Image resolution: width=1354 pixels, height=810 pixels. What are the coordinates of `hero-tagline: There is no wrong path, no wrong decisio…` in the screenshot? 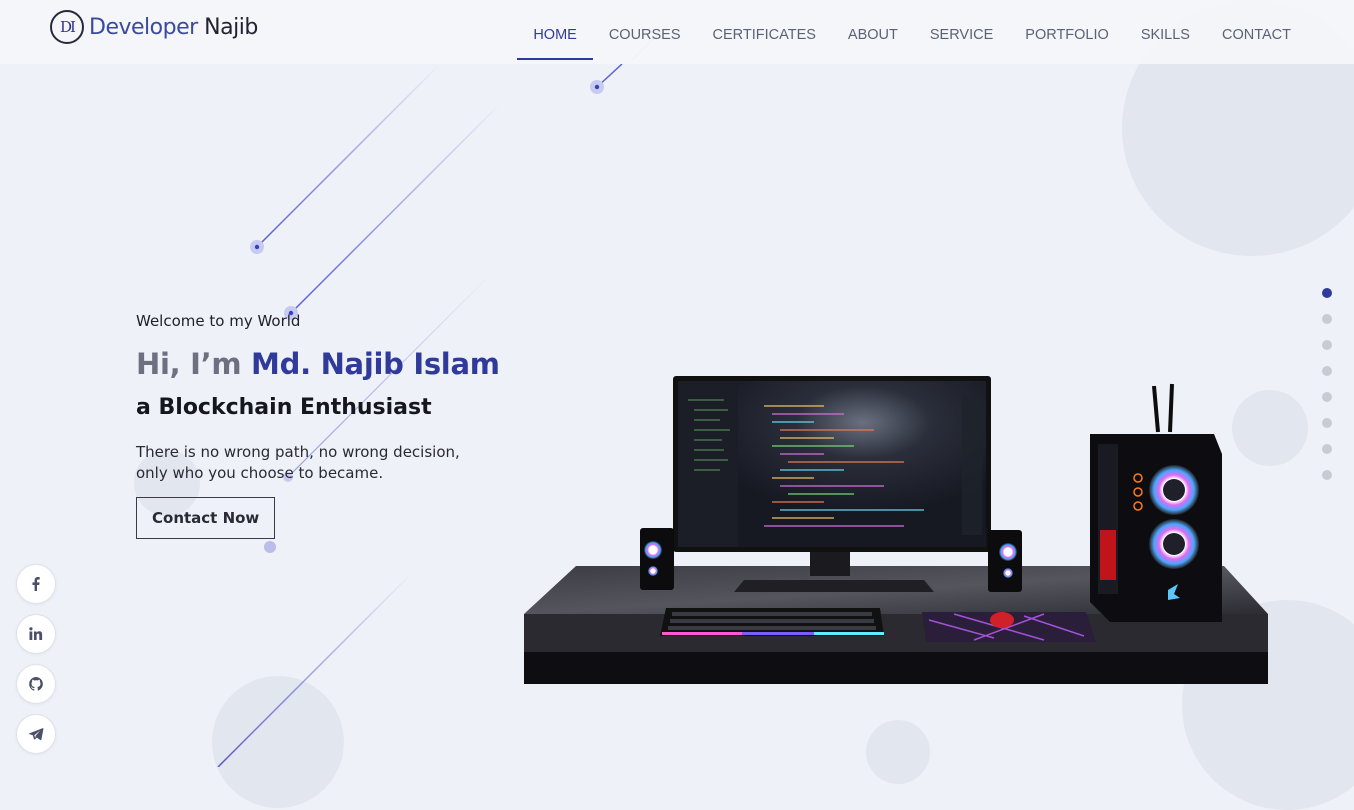 It's located at (298, 462).